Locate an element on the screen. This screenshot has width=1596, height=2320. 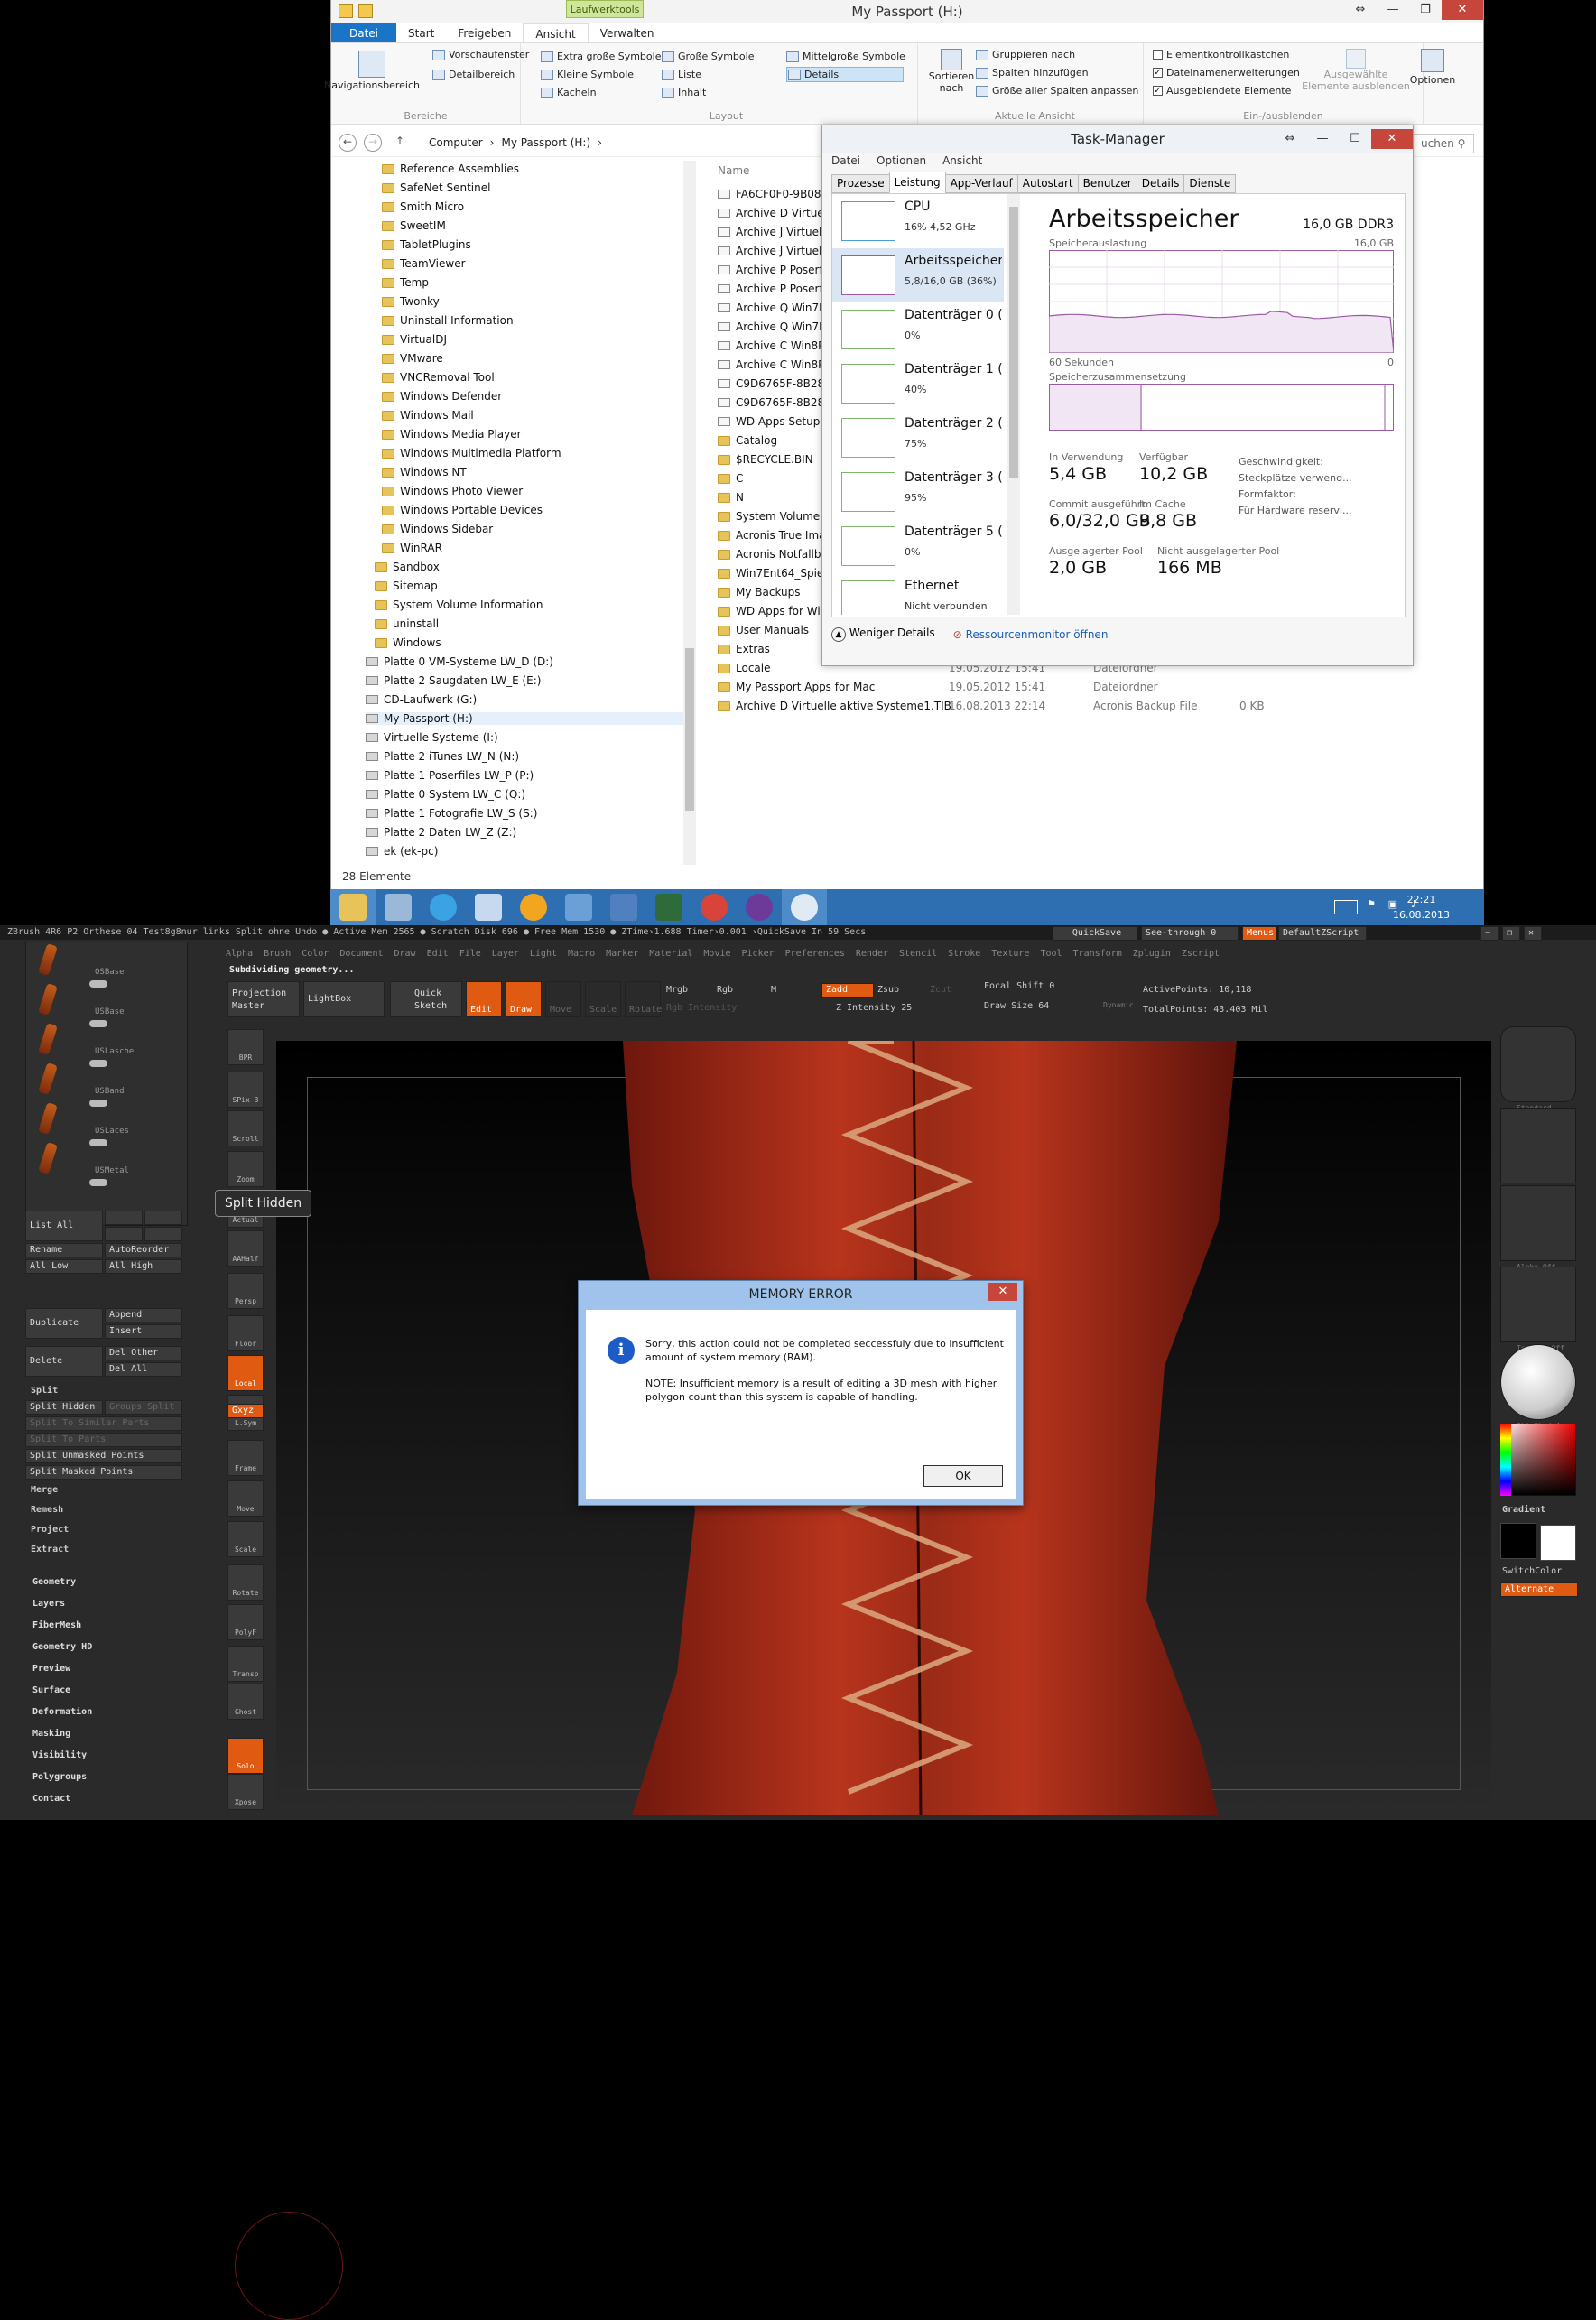
shelf-alpha-off is located at coordinates (1538, 1223).